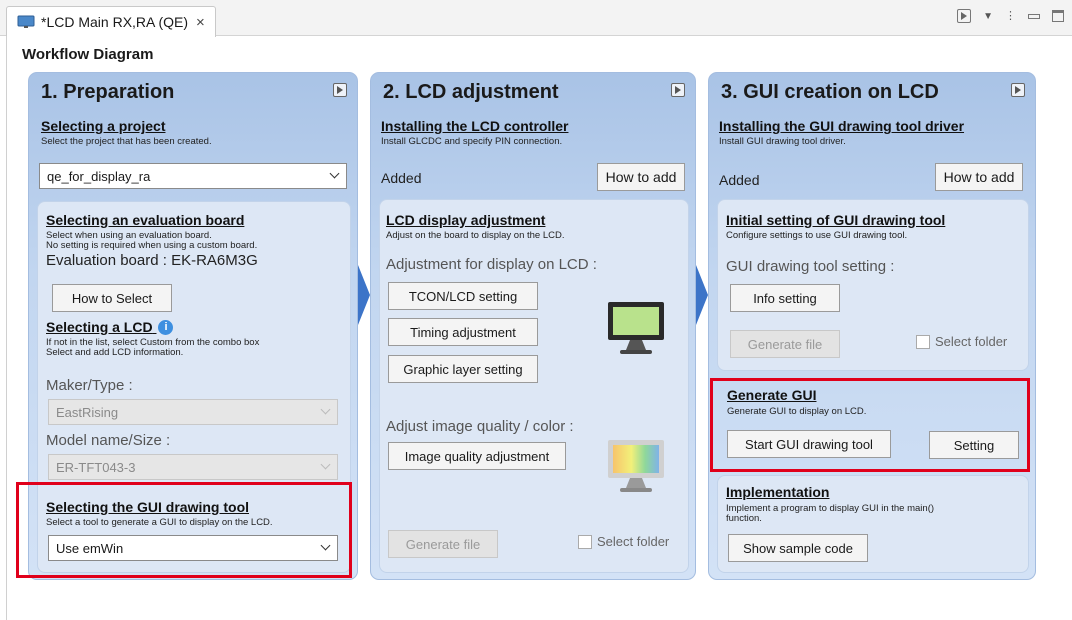 This screenshot has width=1072, height=620. I want to click on maker-type-select: EastRising, so click(193, 412).